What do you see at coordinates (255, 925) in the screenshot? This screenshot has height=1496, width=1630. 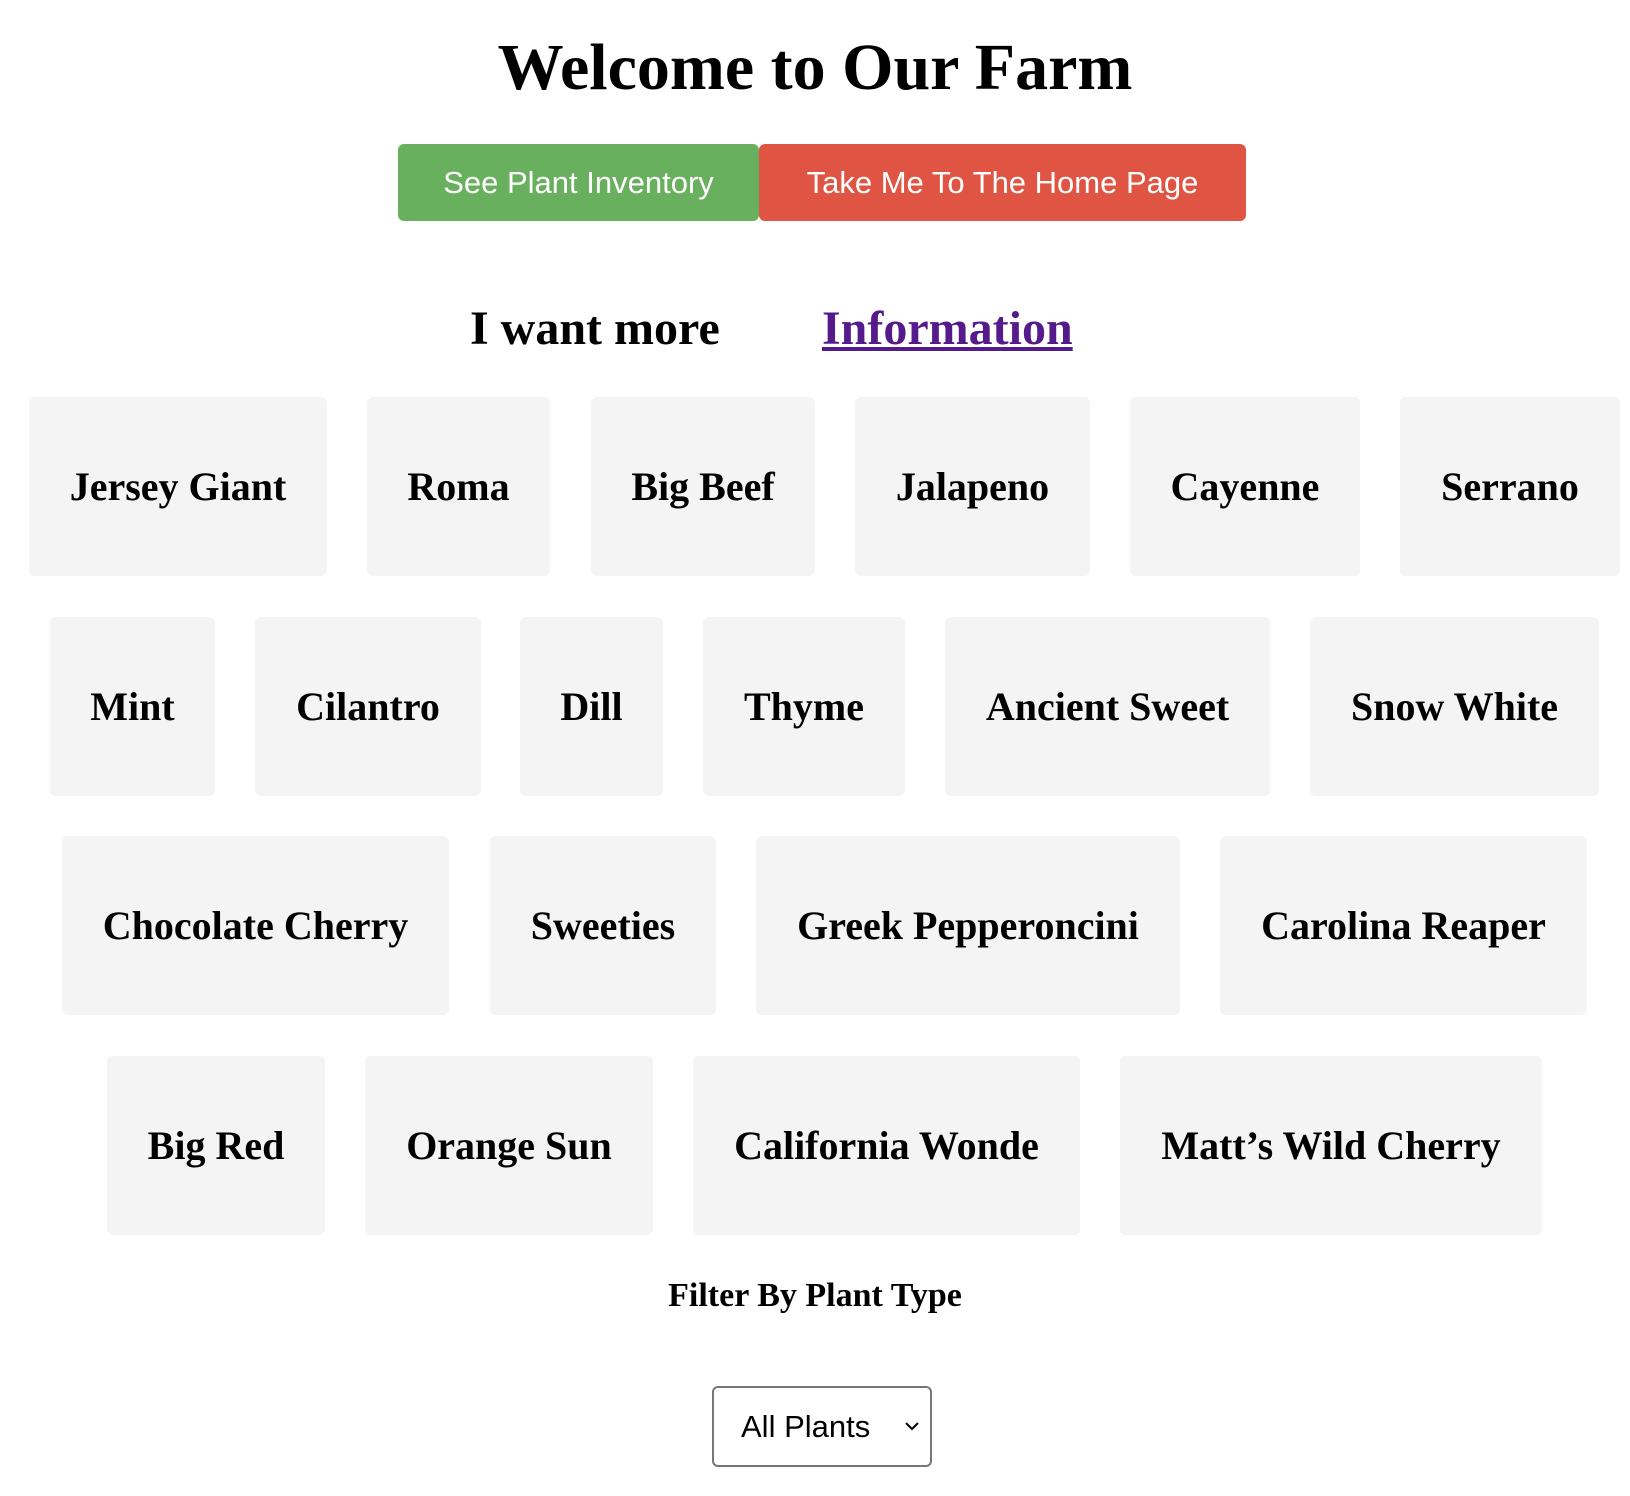 I see `plant-tile: Chocolate Cherry` at bounding box center [255, 925].